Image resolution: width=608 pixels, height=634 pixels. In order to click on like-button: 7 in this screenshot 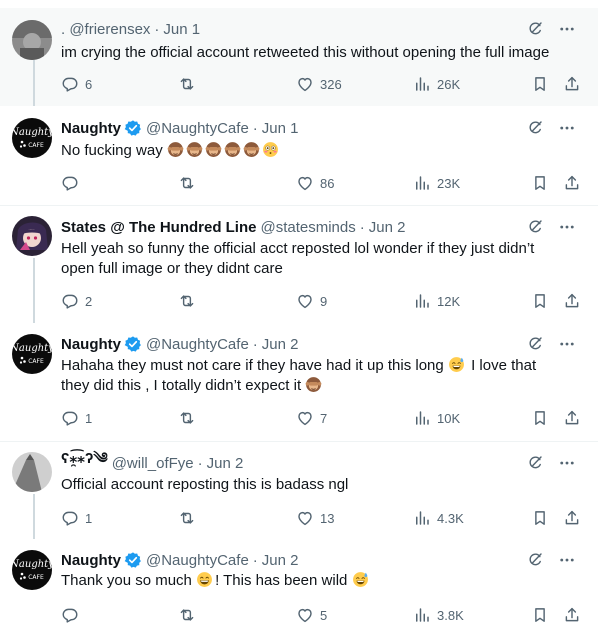, I will do `click(311, 418)`.